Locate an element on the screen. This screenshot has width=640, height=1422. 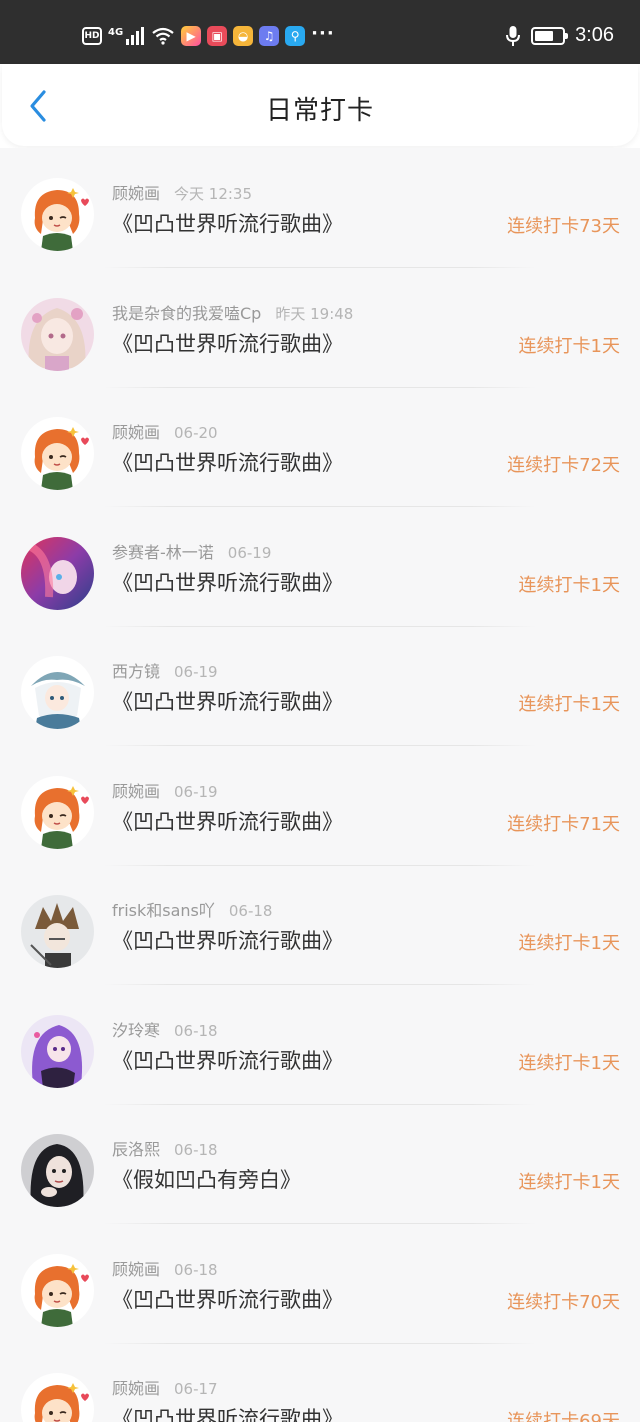
name-line: 汐玲寒 06-18 is located at coordinates (165, 1029).